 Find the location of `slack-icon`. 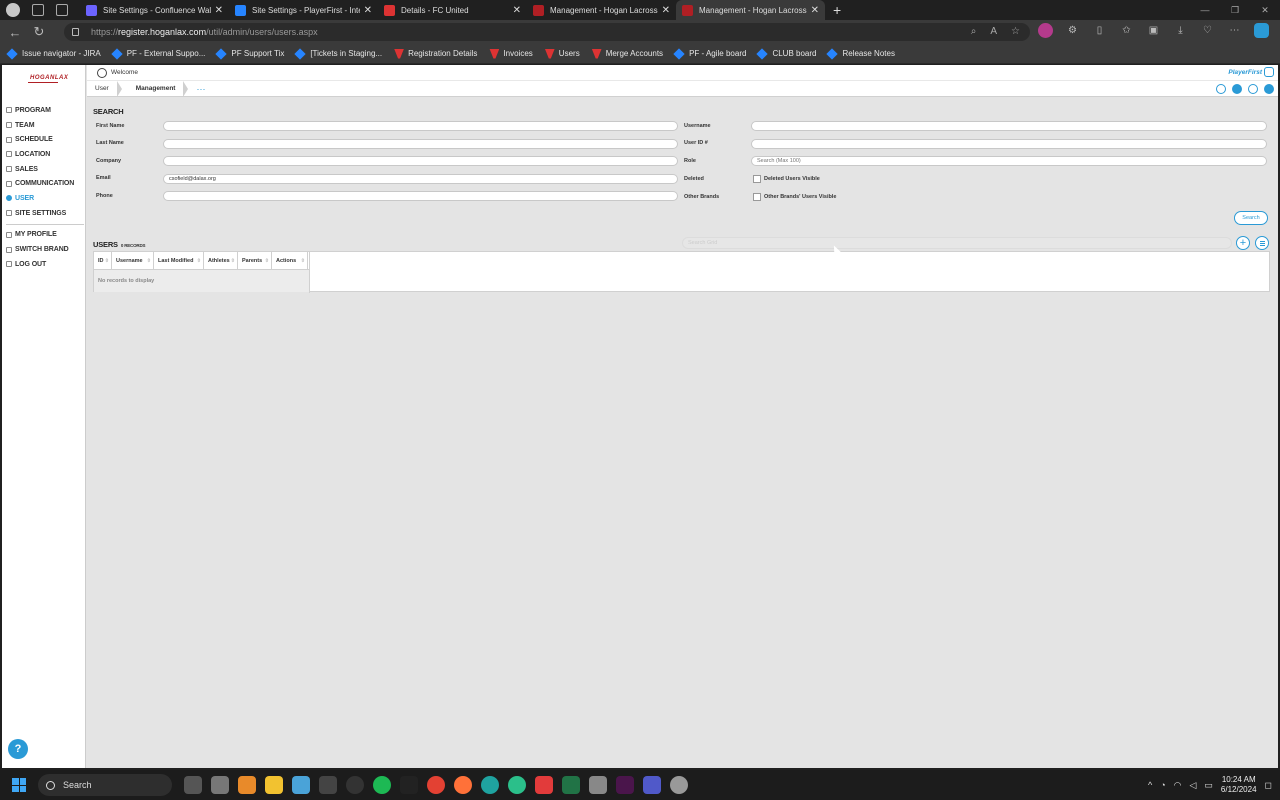

slack-icon is located at coordinates (625, 785).